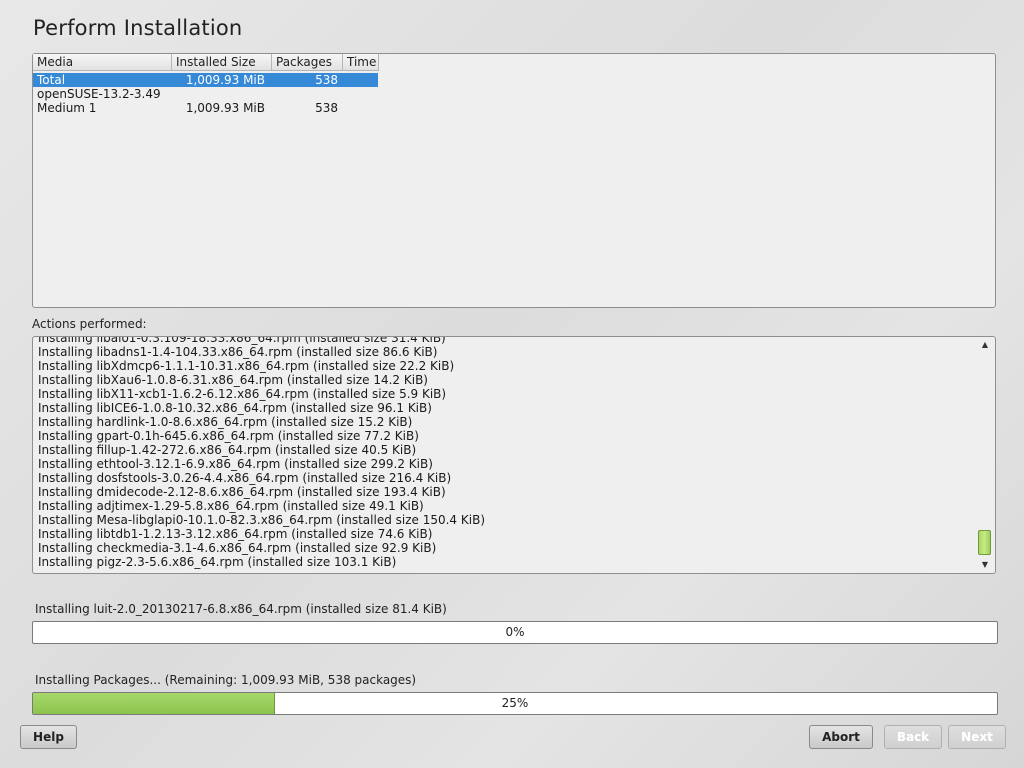 The width and height of the screenshot is (1024, 768). I want to click on table-row: Total 1,009.93 MiB 538, so click(205, 80).